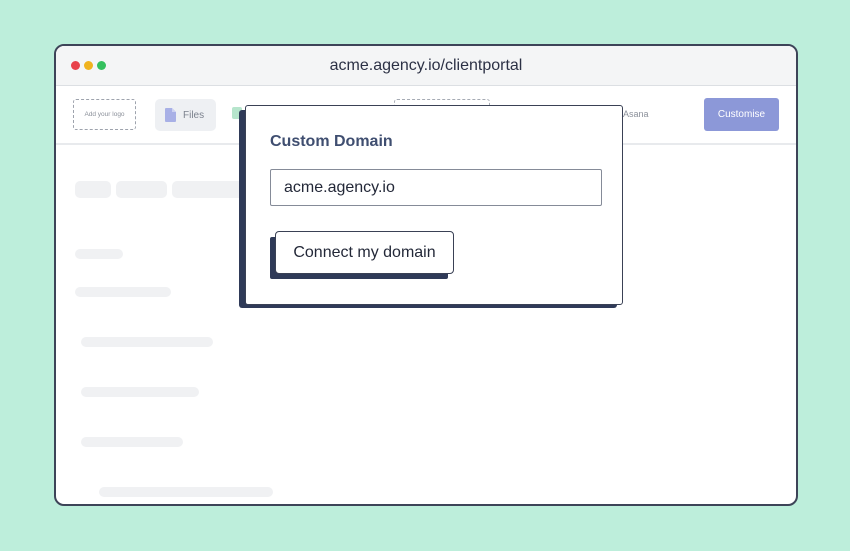 The height and width of the screenshot is (551, 850). What do you see at coordinates (104, 114) in the screenshot?
I see `add-logo-placeholder: Add your logo` at bounding box center [104, 114].